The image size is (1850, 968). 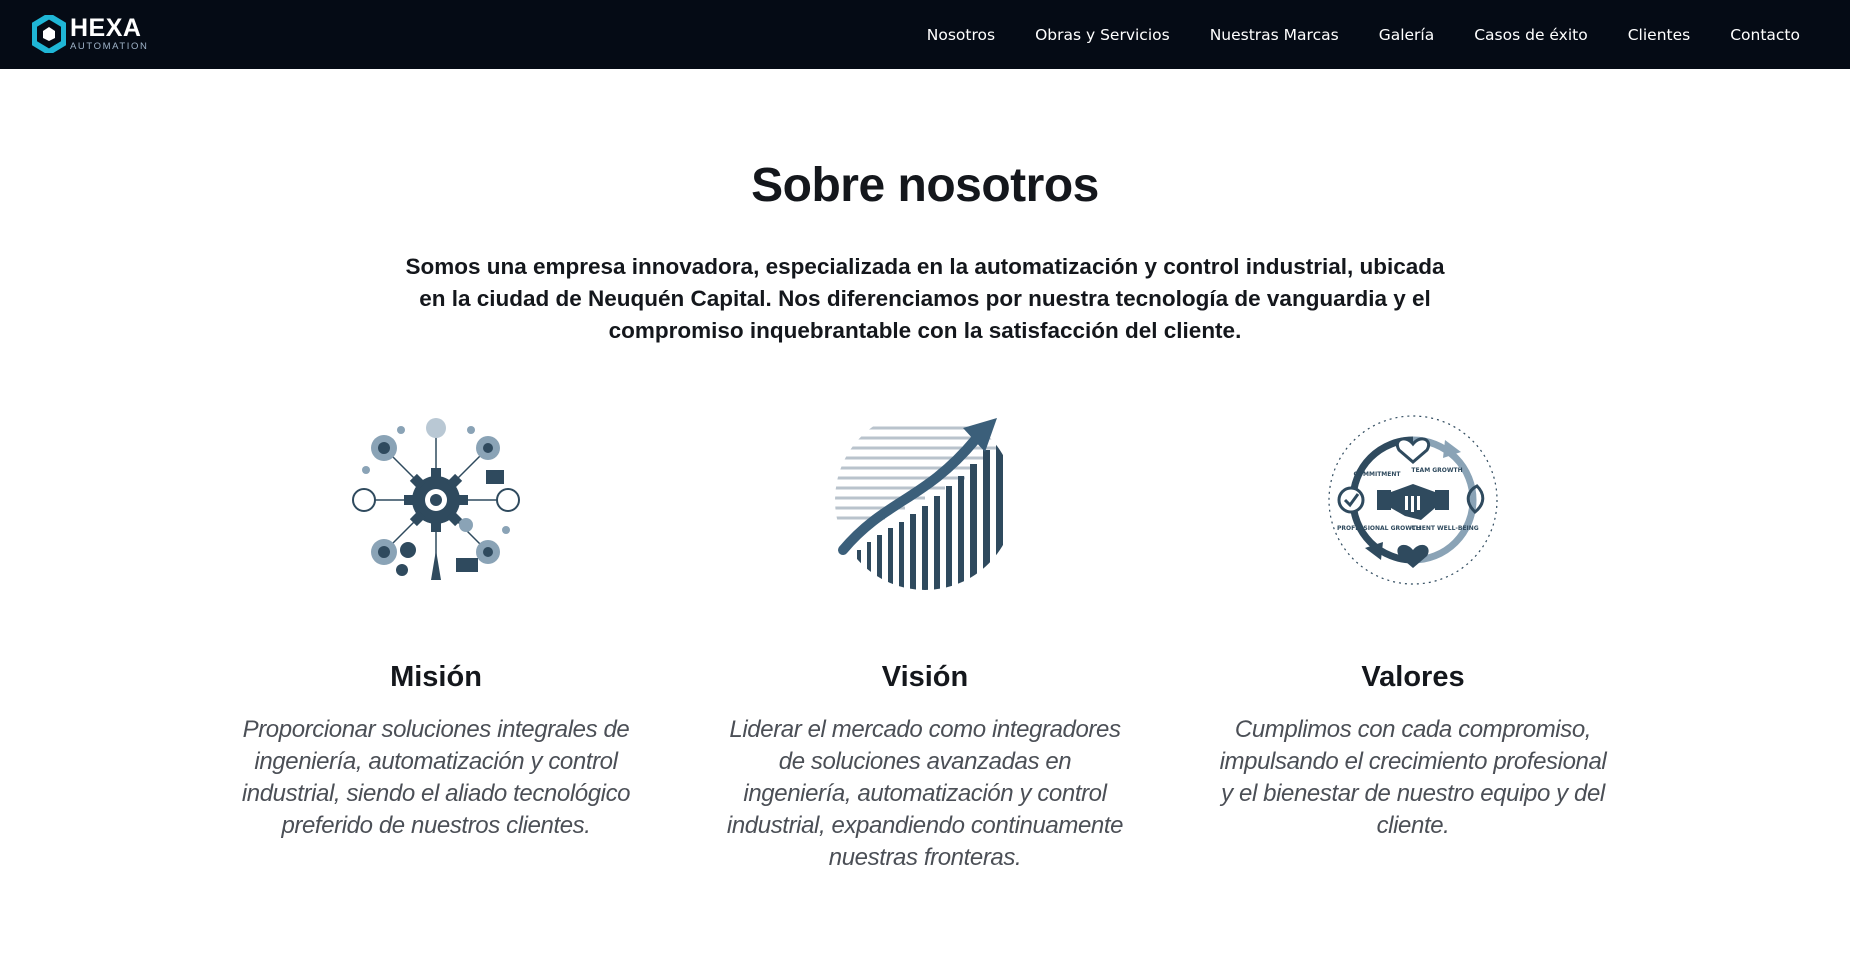 What do you see at coordinates (1445, 528) in the screenshot?
I see `badge-label-client-wellbeing: CLIENT WELL-BEING` at bounding box center [1445, 528].